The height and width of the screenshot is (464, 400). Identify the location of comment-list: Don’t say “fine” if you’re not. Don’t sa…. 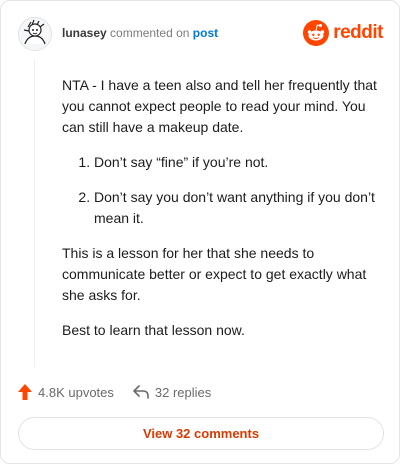
(224, 190).